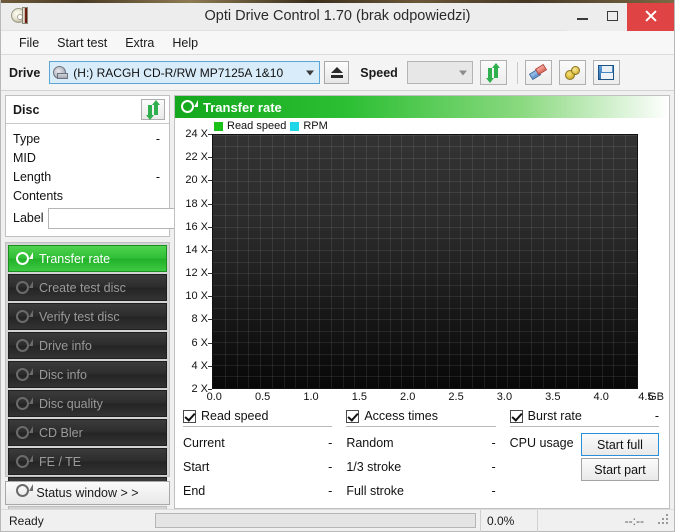  What do you see at coordinates (185, 43) in the screenshot?
I see `menu-item-help: Help` at bounding box center [185, 43].